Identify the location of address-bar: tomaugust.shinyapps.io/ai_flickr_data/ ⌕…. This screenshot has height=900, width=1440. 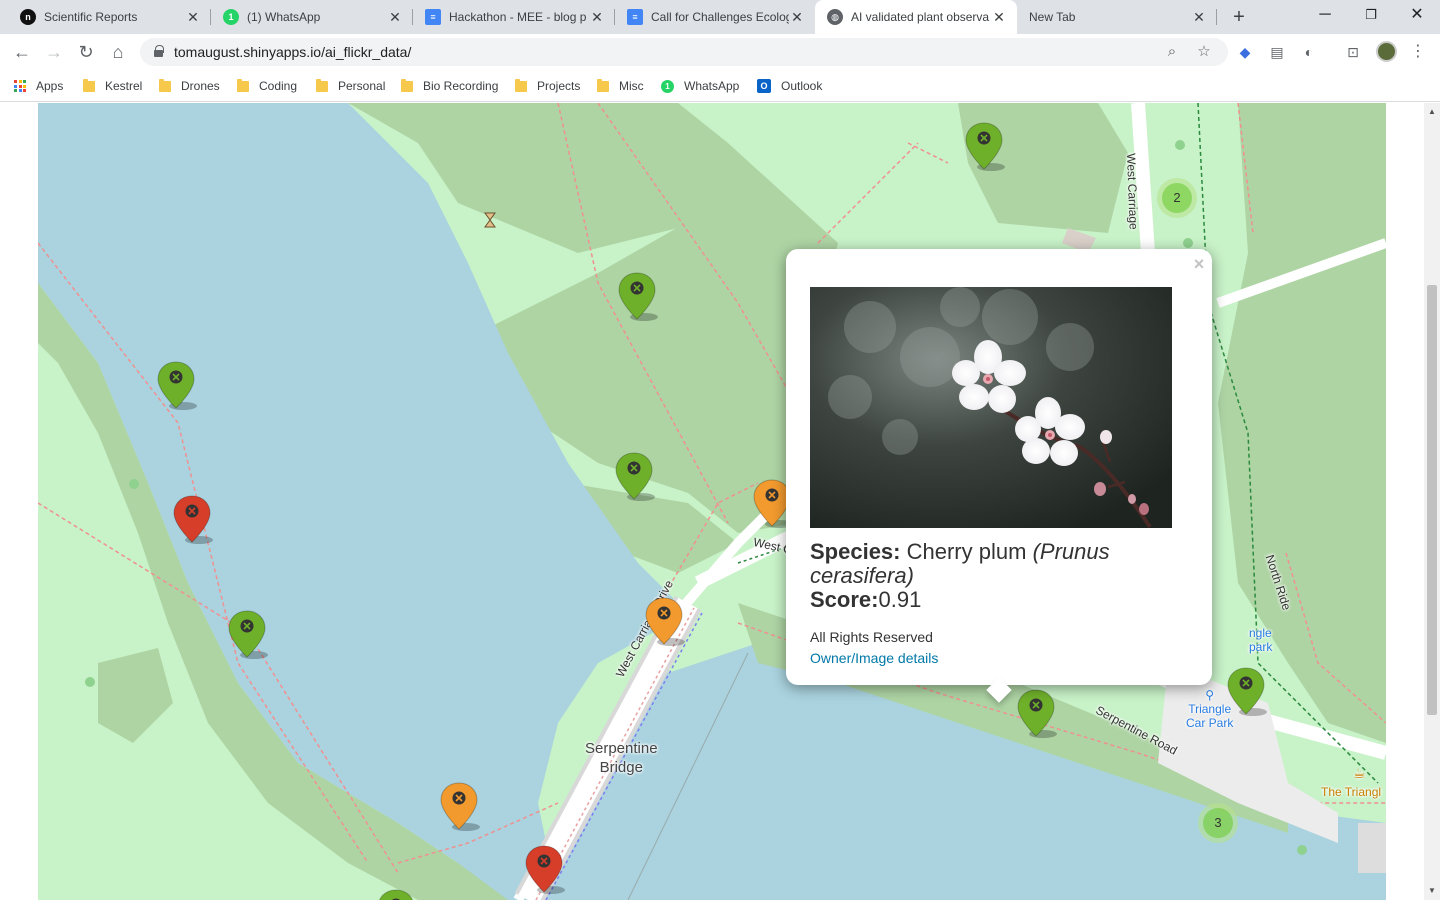
(684, 52).